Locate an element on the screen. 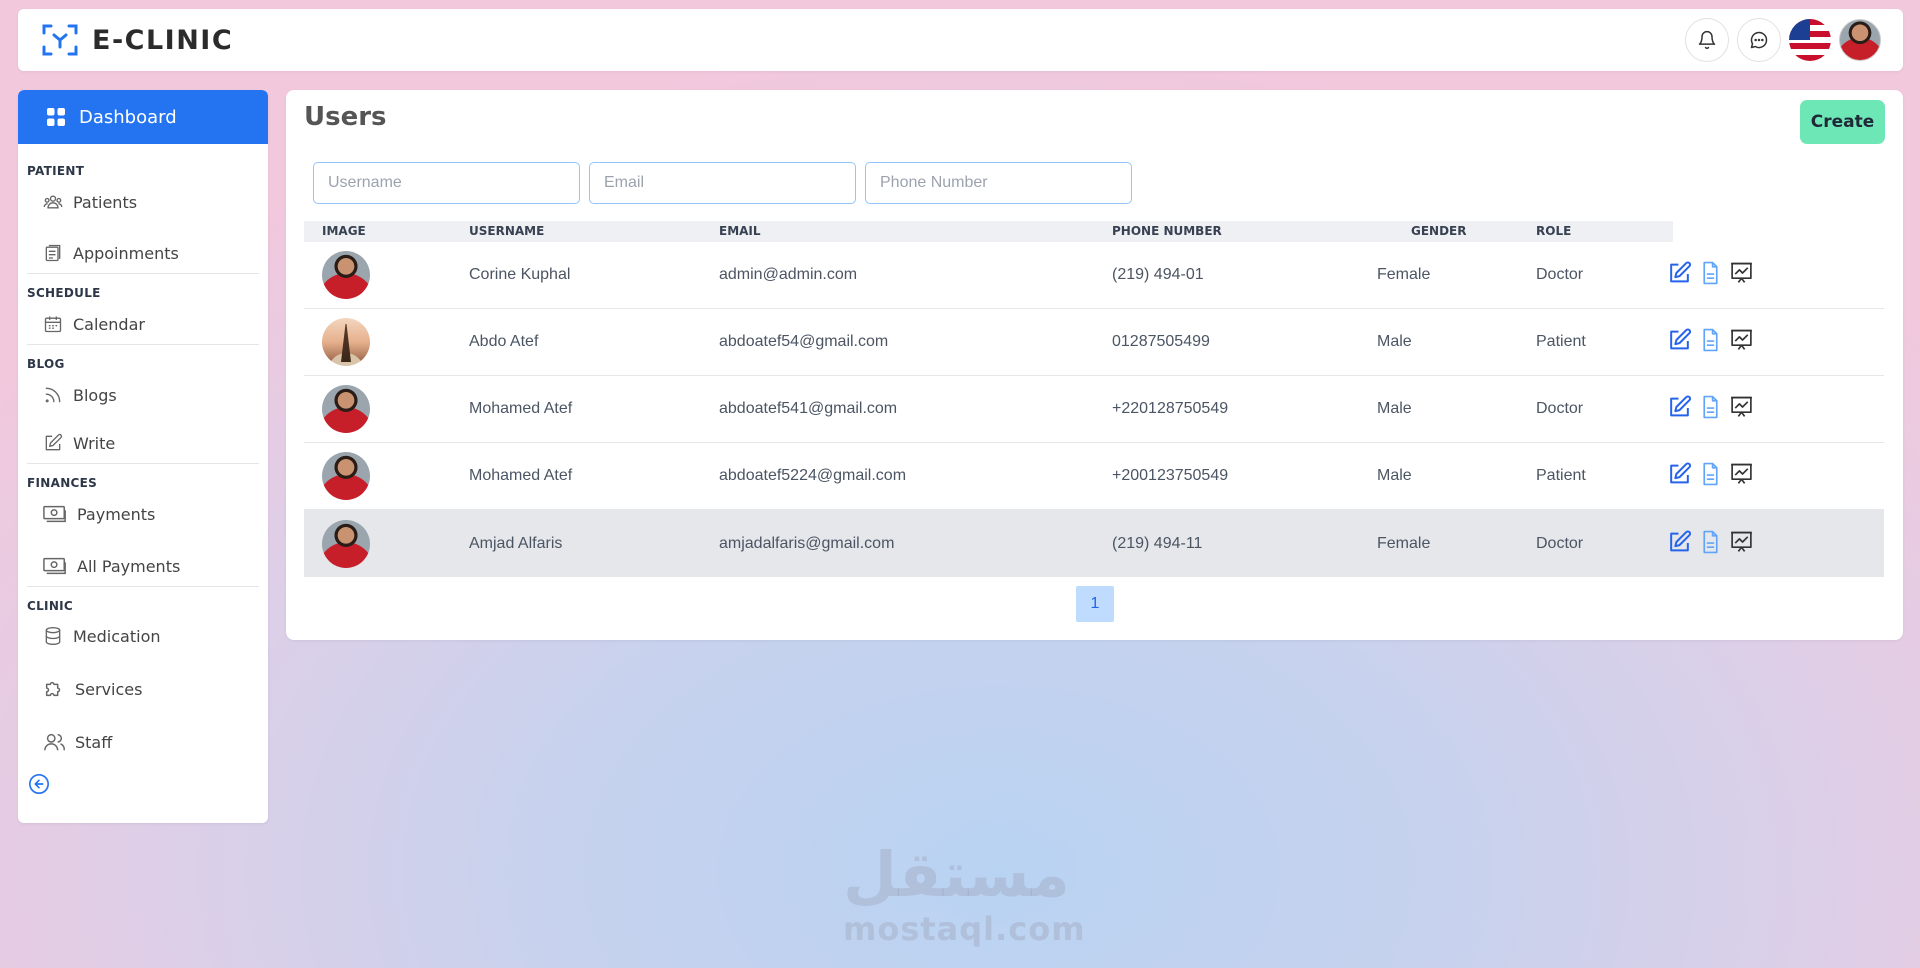 The height and width of the screenshot is (968, 1920). collapse-sidebar-button is located at coordinates (143, 786).